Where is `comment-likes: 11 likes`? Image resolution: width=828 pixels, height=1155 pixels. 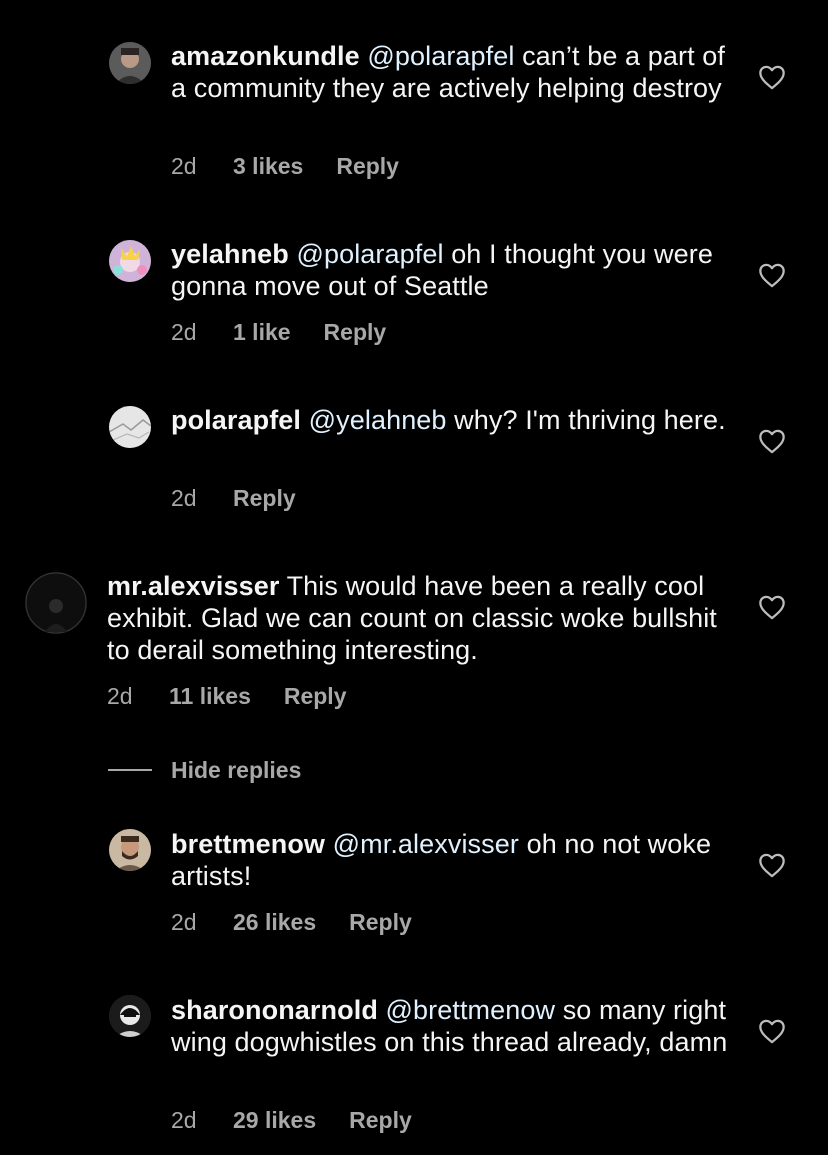
comment-likes: 11 likes is located at coordinates (210, 696).